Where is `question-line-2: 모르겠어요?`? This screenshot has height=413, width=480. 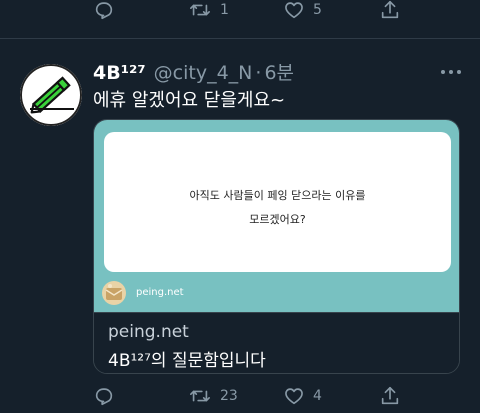 question-line-2: 모르겠어요? is located at coordinates (277, 219).